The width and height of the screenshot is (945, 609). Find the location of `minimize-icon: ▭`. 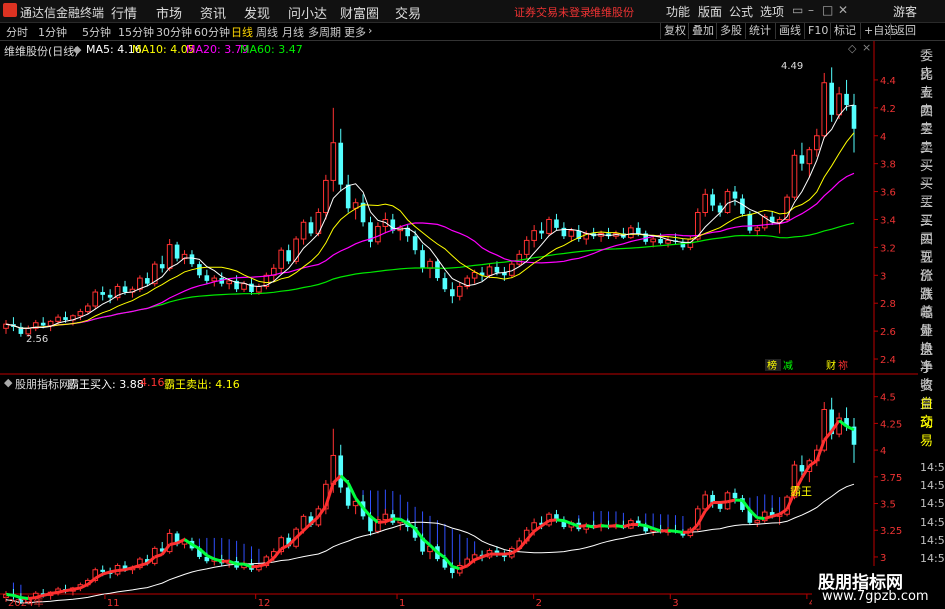

minimize-icon: ▭ is located at coordinates (797, 10).